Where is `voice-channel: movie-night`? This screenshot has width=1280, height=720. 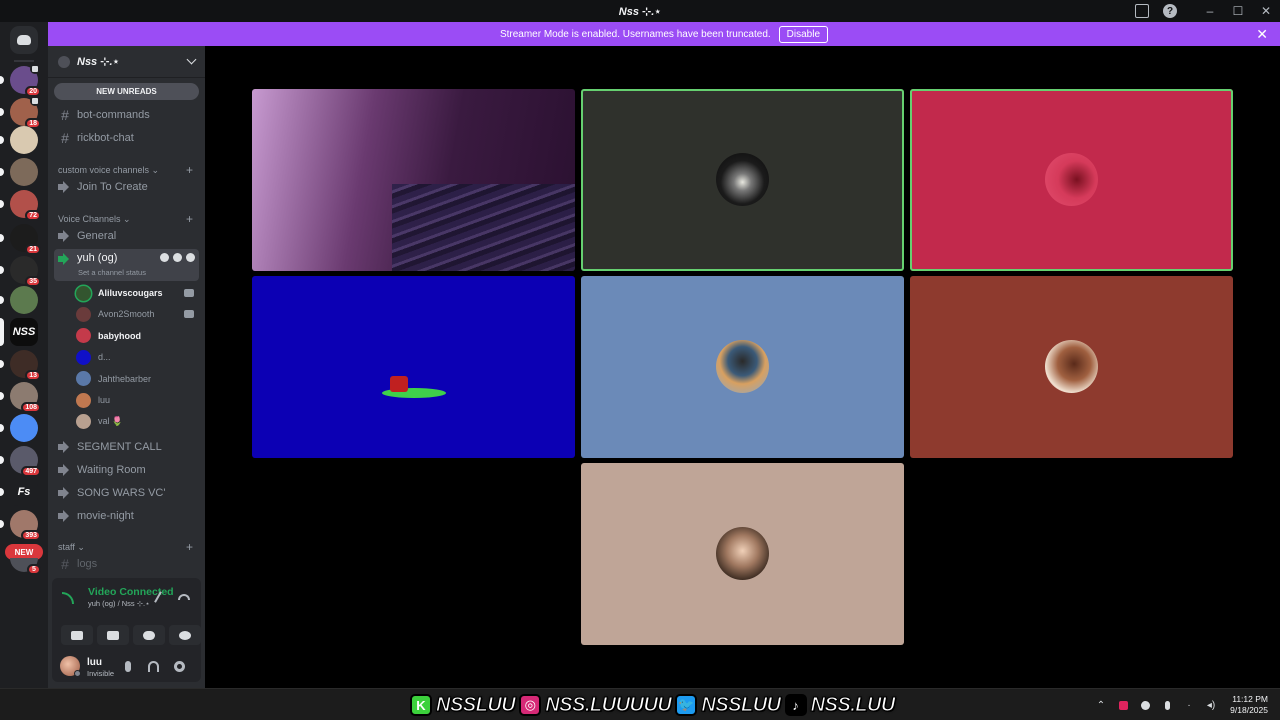 voice-channel: movie-night is located at coordinates (126, 516).